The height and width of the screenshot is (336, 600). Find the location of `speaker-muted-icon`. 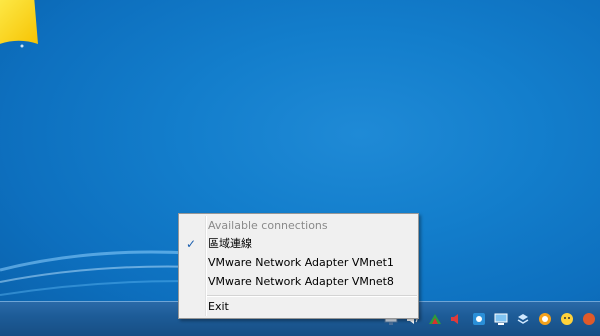

speaker-muted-icon is located at coordinates (457, 319).